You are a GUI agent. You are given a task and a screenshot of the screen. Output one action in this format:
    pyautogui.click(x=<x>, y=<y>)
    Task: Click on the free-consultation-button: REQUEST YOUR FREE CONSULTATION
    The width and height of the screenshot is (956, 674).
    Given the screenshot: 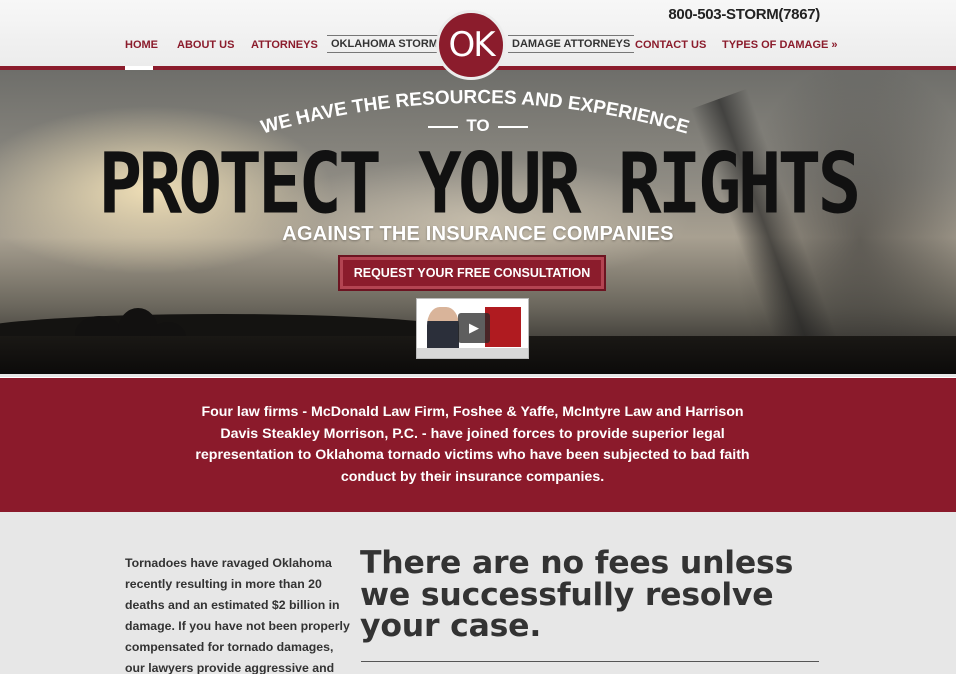 What is the action you would take?
    pyautogui.click(x=472, y=273)
    